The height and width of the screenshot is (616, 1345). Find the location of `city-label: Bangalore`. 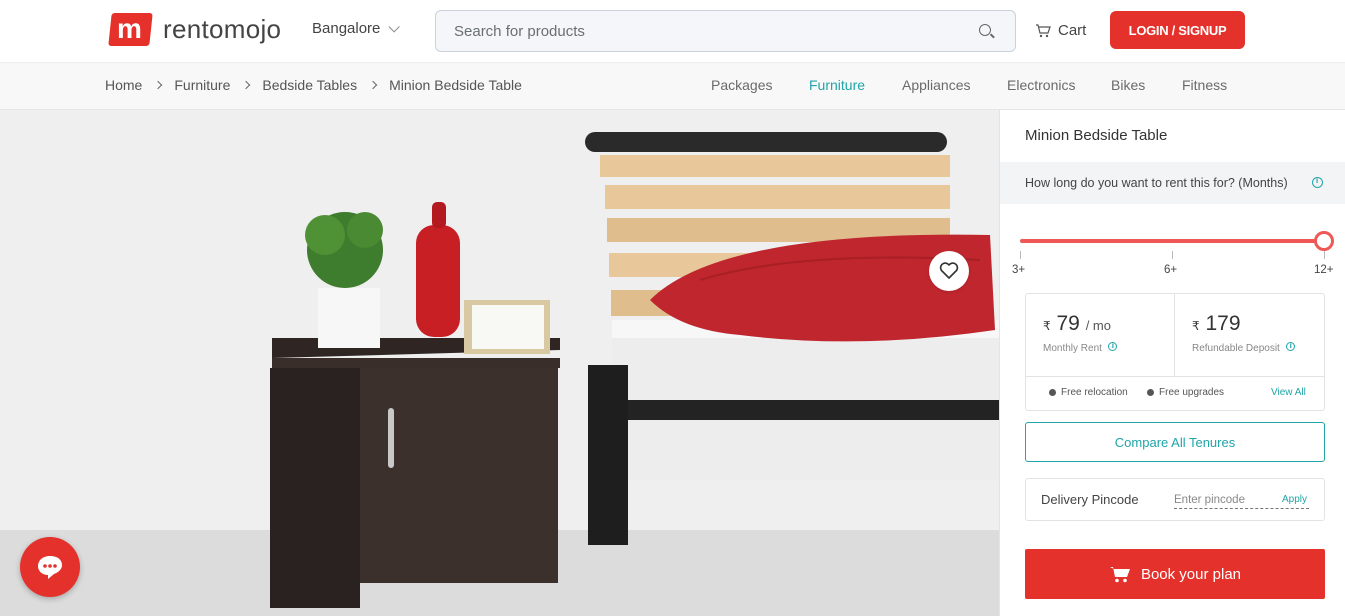

city-label: Bangalore is located at coordinates (346, 28).